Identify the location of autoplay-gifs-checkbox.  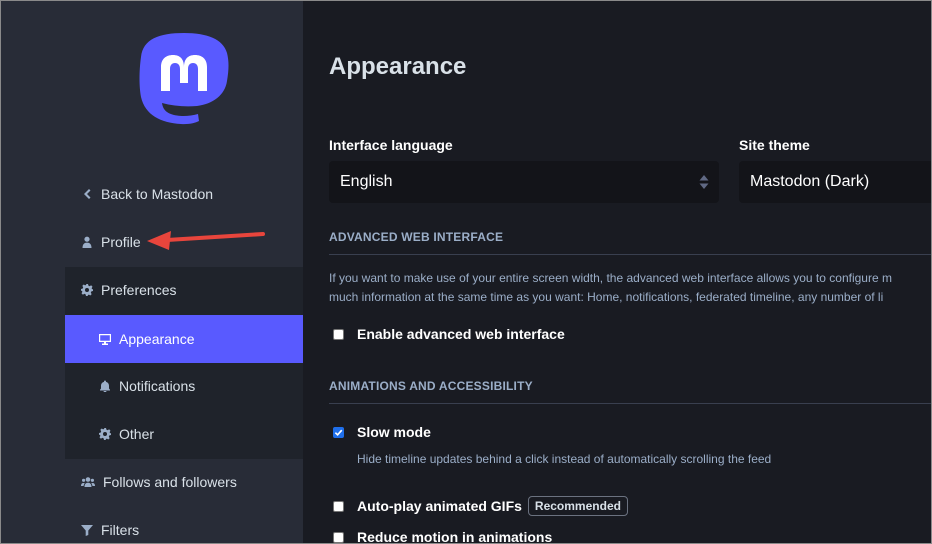
(338, 506).